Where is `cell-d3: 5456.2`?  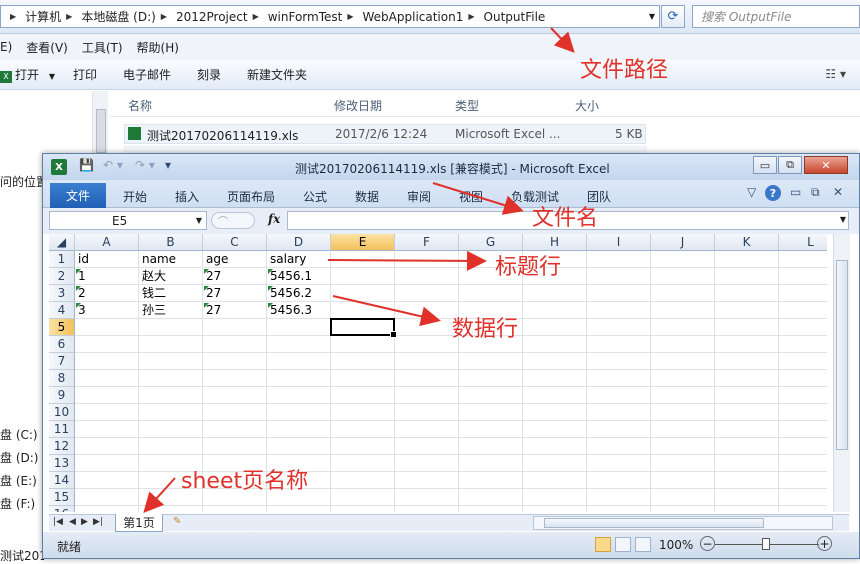 cell-d3: 5456.2 is located at coordinates (299, 293).